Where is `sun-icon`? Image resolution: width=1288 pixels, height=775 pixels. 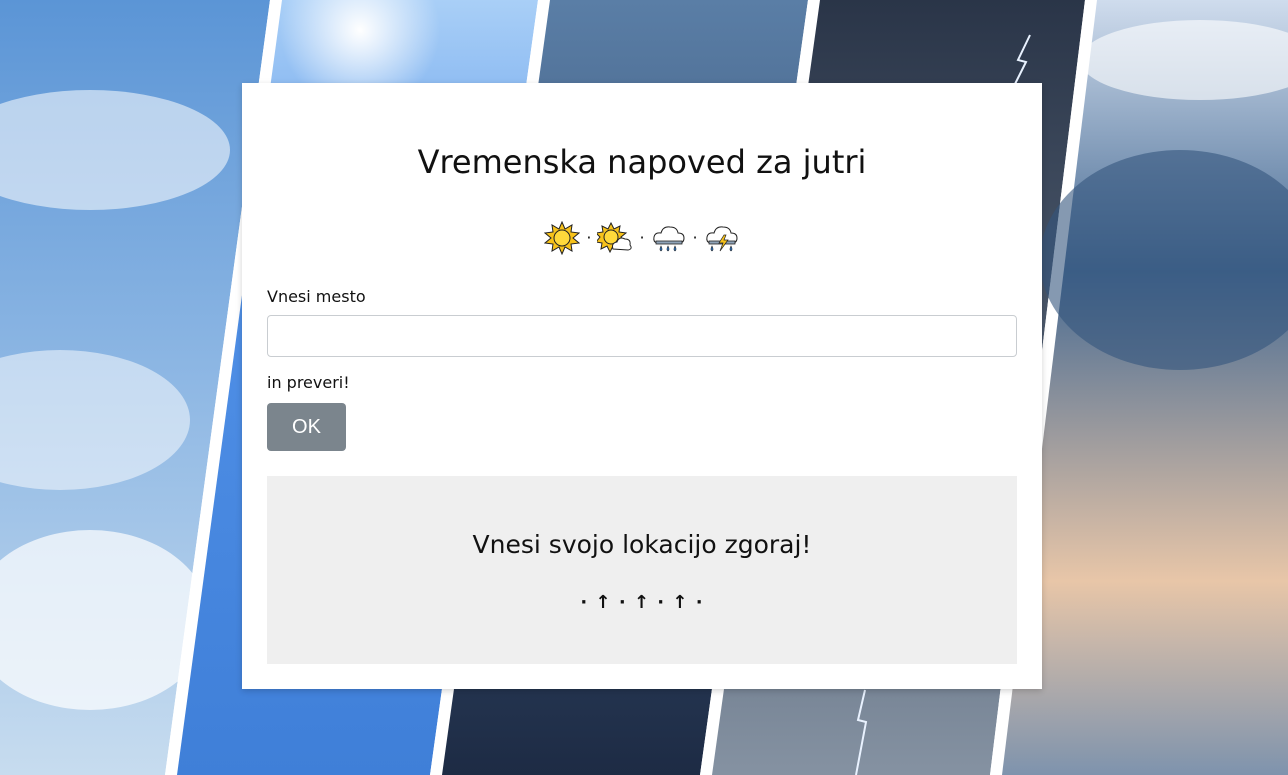 sun-icon is located at coordinates (562, 238).